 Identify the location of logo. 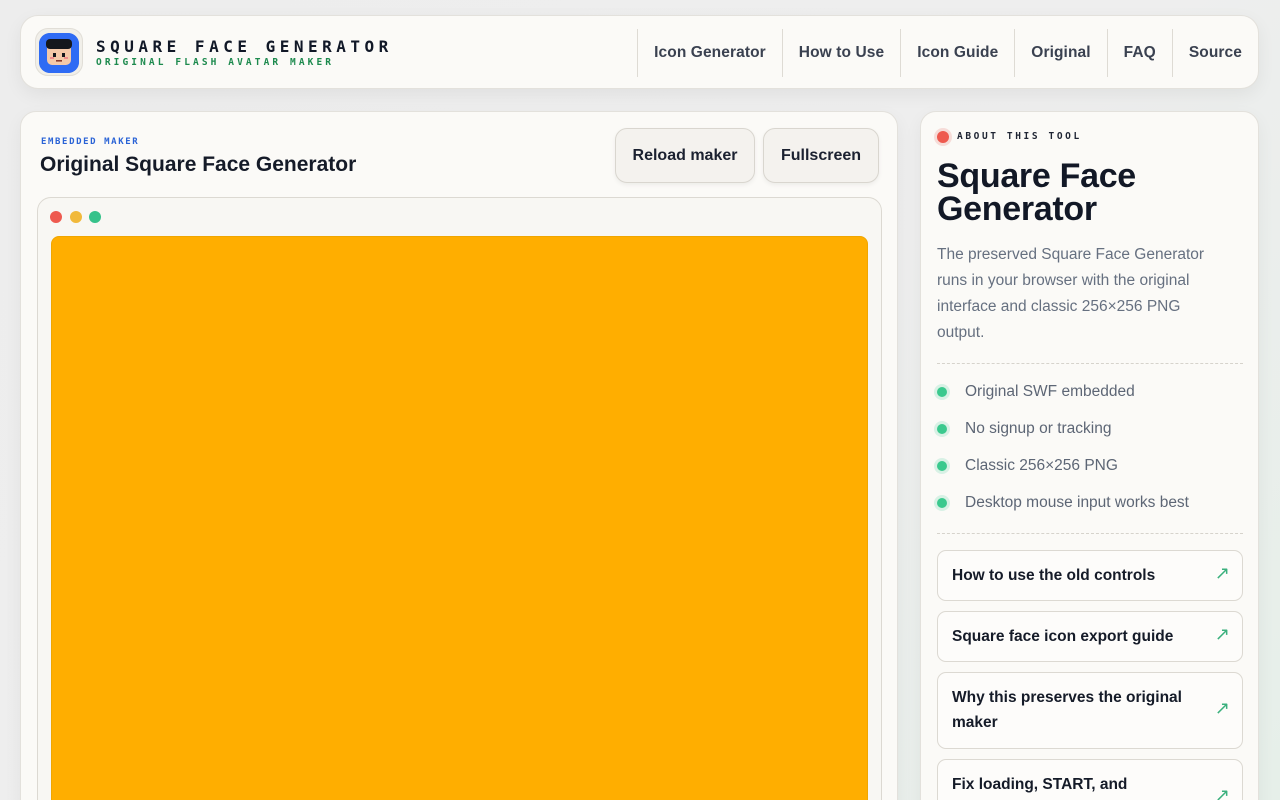
(59, 52).